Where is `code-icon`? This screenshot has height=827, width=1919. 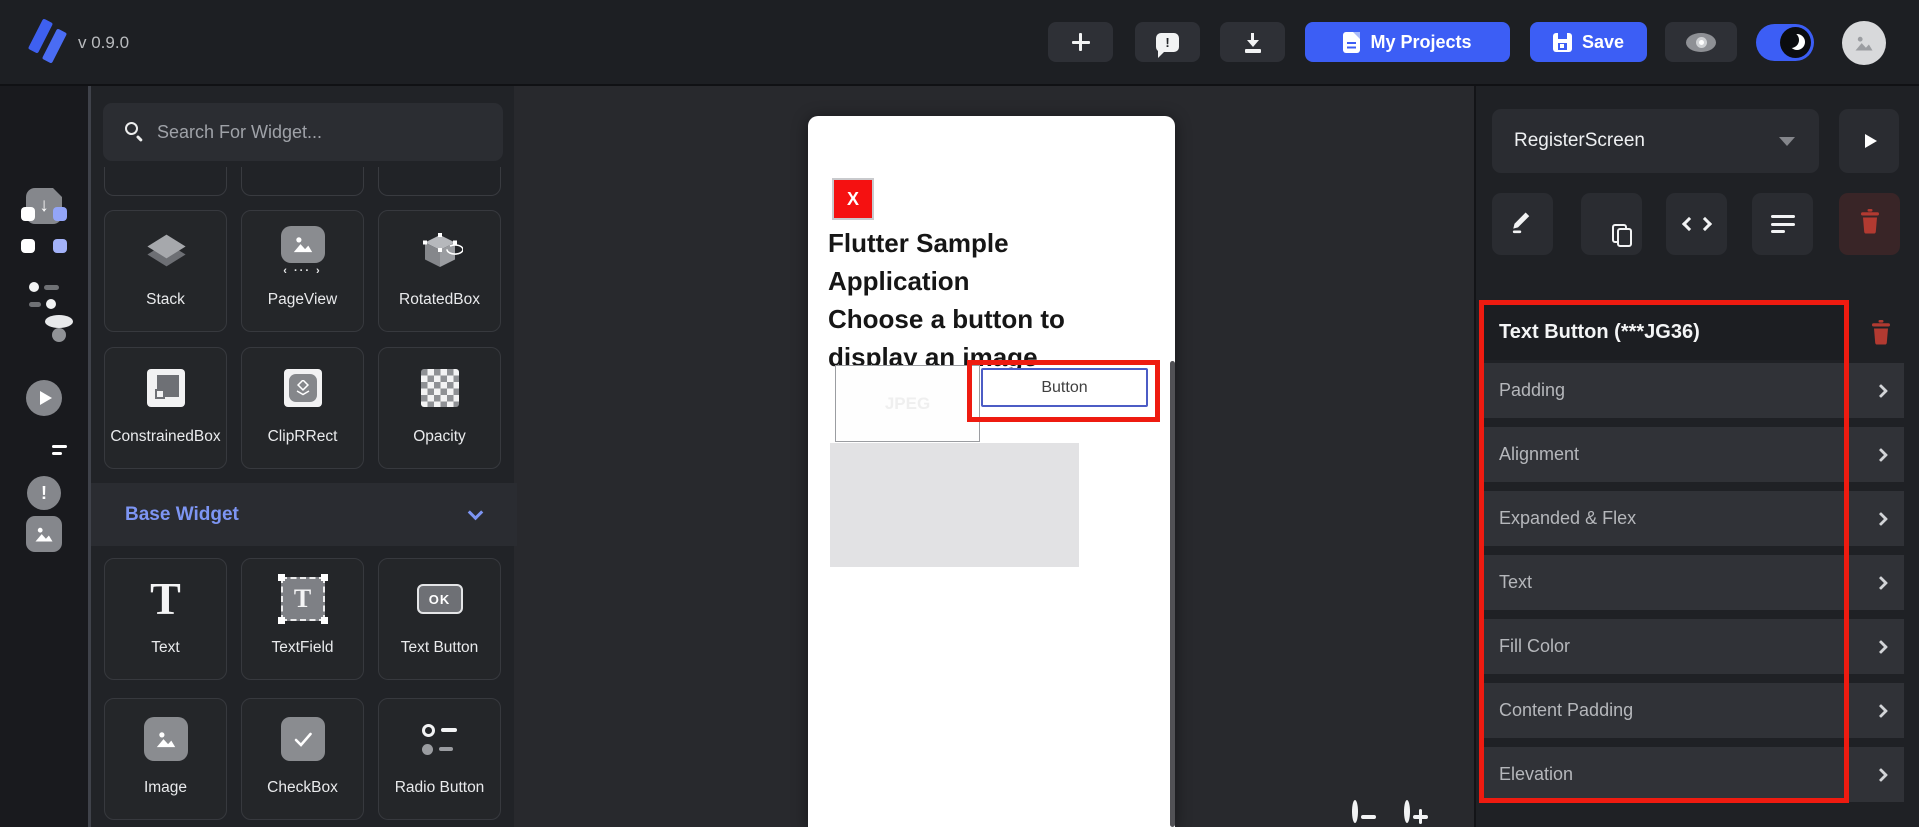 code-icon is located at coordinates (1696, 224).